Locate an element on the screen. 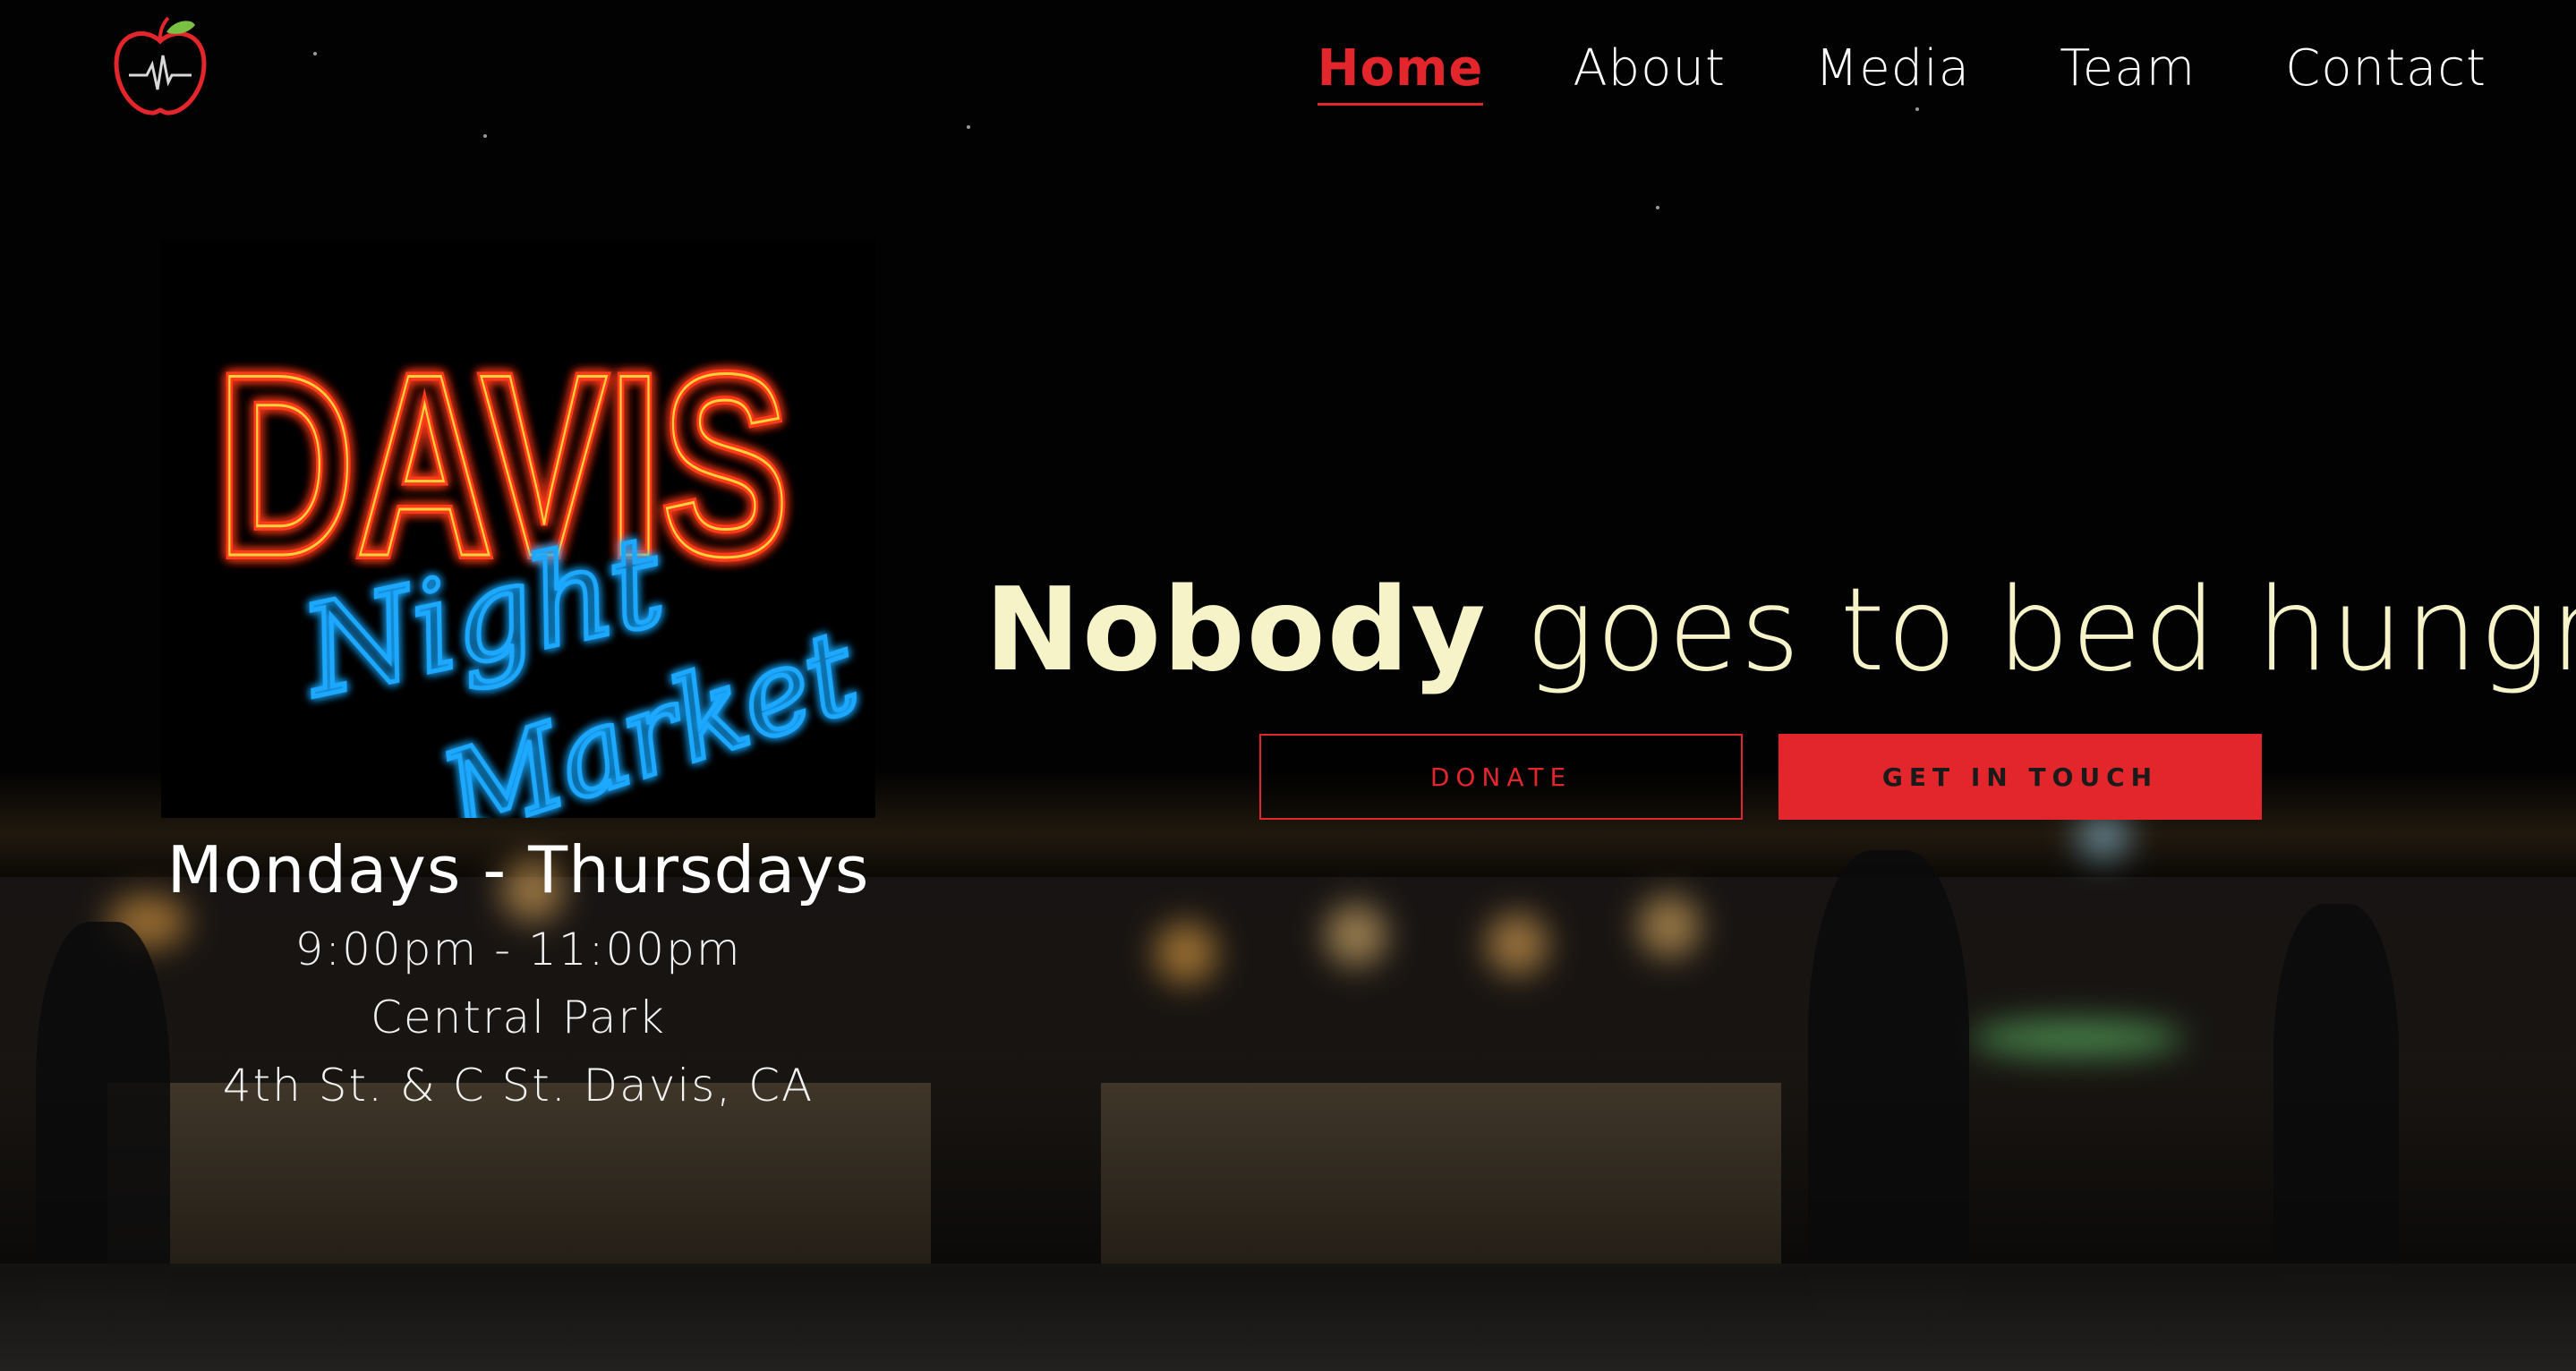 The image size is (2576, 1371). nav-item-team: Team is located at coordinates (2128, 71).